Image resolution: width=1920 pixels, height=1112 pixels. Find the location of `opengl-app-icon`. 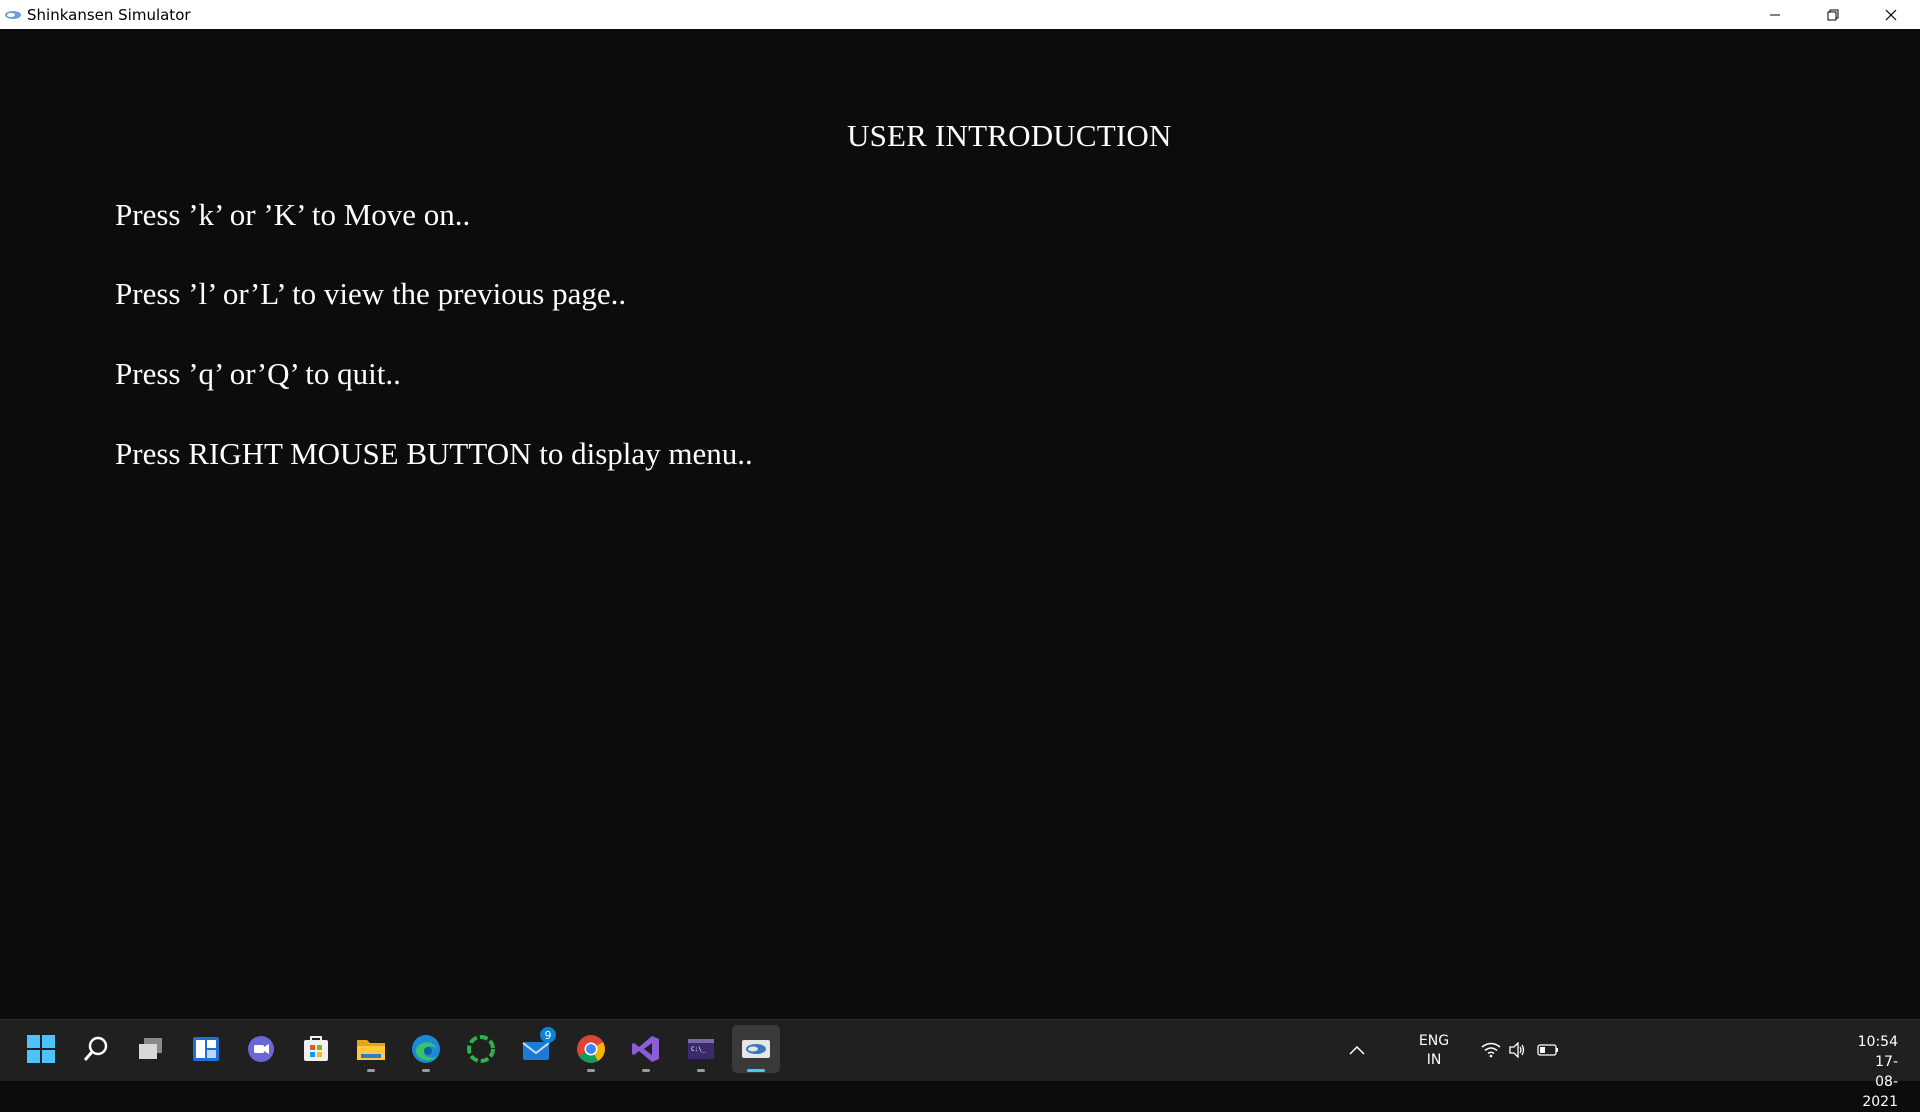

opengl-app-icon is located at coordinates (756, 1049).